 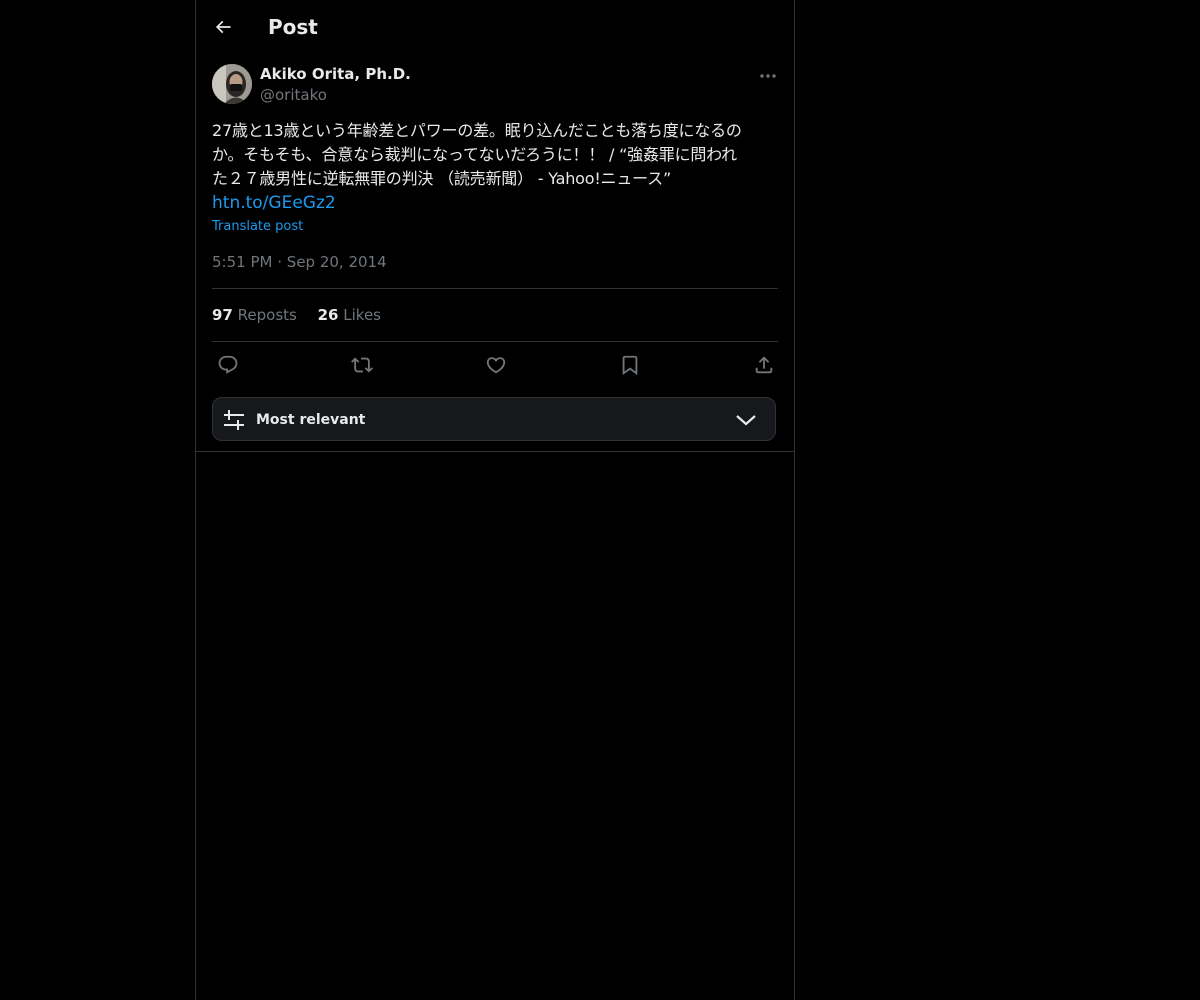 What do you see at coordinates (222, 315) in the screenshot?
I see `reposts-count: 97` at bounding box center [222, 315].